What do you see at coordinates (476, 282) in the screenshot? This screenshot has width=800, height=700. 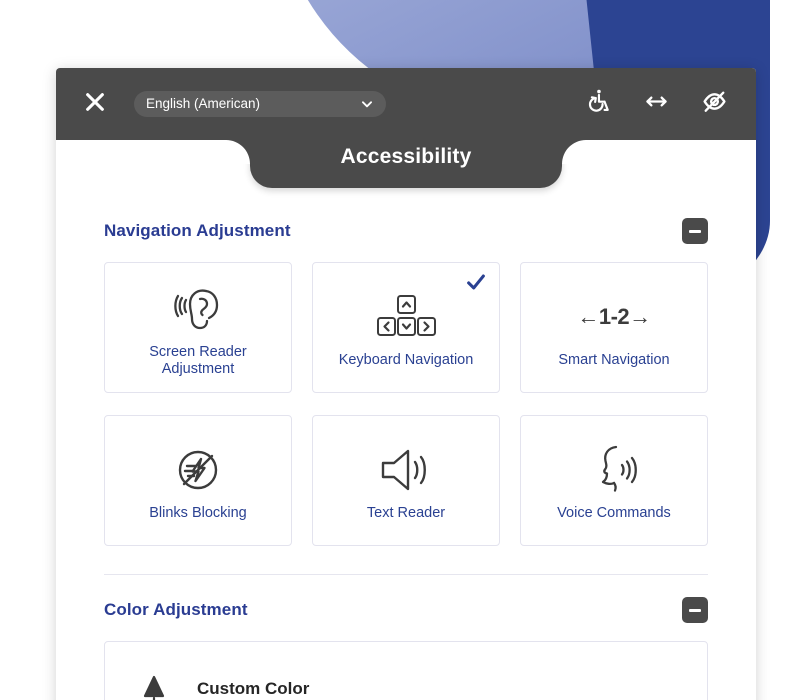 I see `checkmark-icon` at bounding box center [476, 282].